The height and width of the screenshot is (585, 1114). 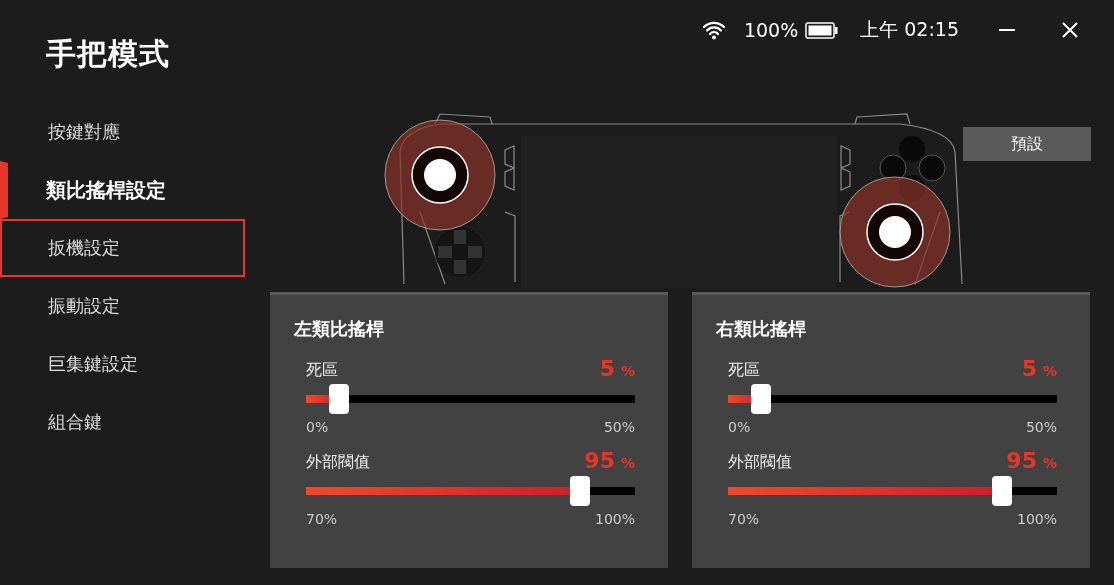 I want to click on minimize-icon, so click(x=1007, y=30).